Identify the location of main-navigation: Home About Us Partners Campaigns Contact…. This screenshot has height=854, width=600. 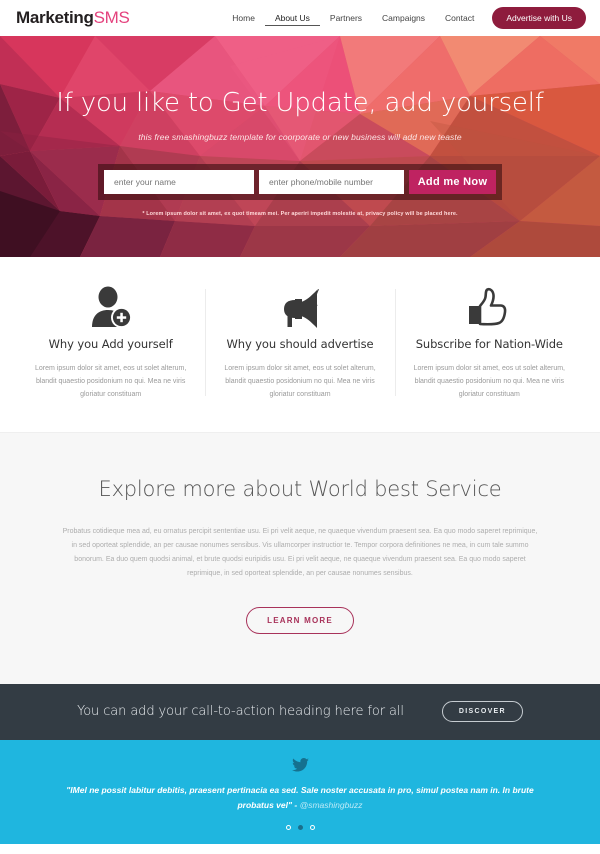
(404, 18).